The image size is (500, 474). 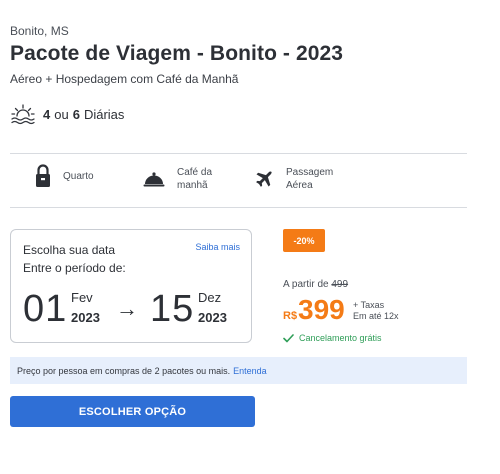 I want to click on stay-duration: 4 ou 6 Diárias, so click(x=67, y=114).